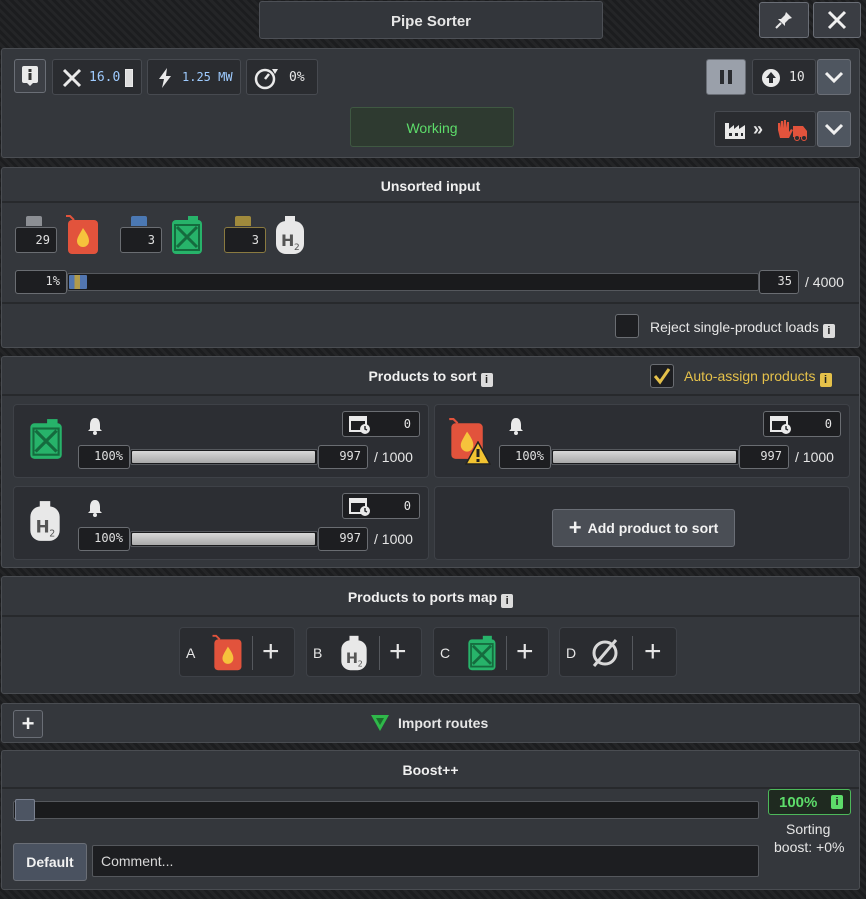 The image size is (866, 899). I want to click on add-product-button: + Add product to sort, so click(643, 528).